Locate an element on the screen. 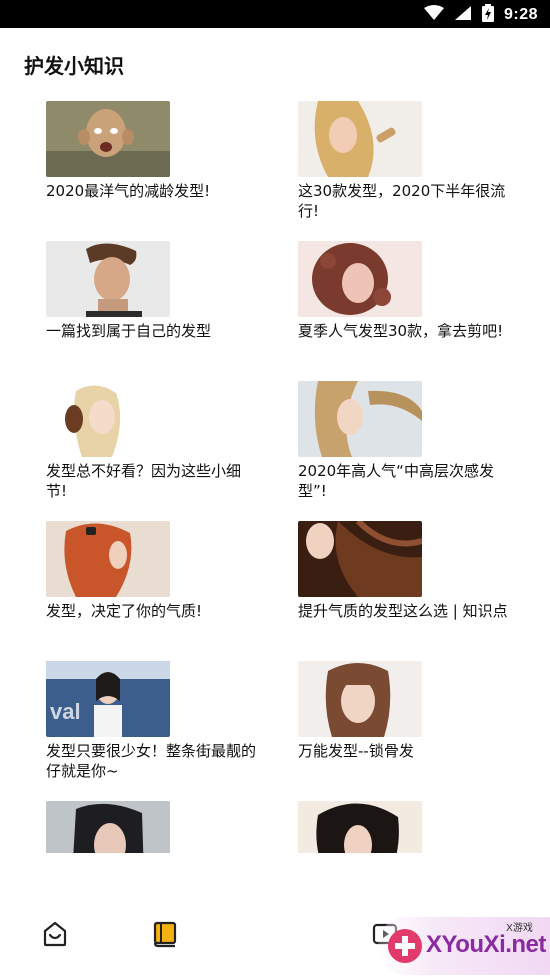 The height and width of the screenshot is (979, 550). battery-icon is located at coordinates (487, 15).